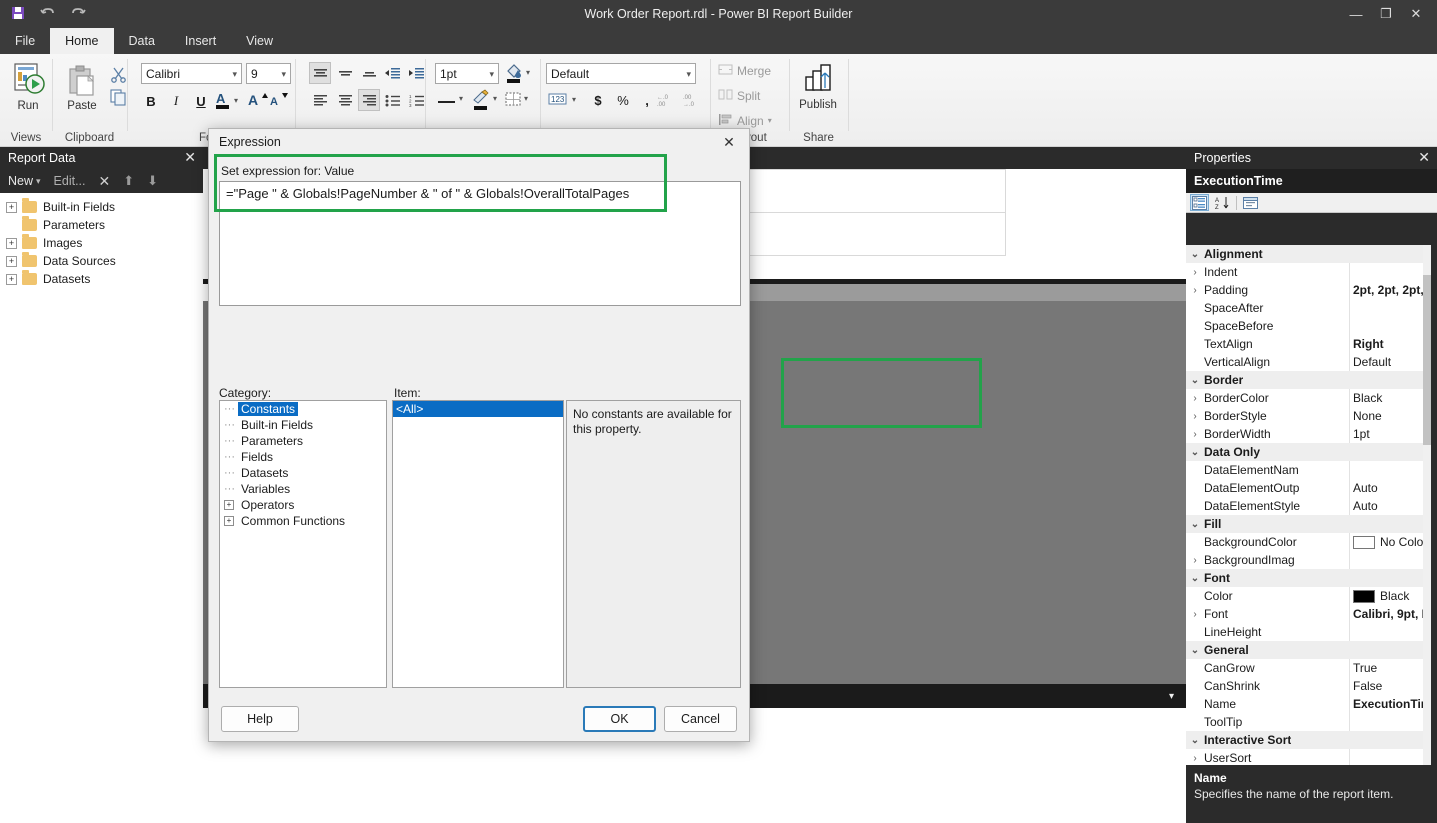 The height and width of the screenshot is (823, 1437). Describe the element at coordinates (528, 72) in the screenshot. I see `fill-color-dropdown-icon: ▾` at that location.